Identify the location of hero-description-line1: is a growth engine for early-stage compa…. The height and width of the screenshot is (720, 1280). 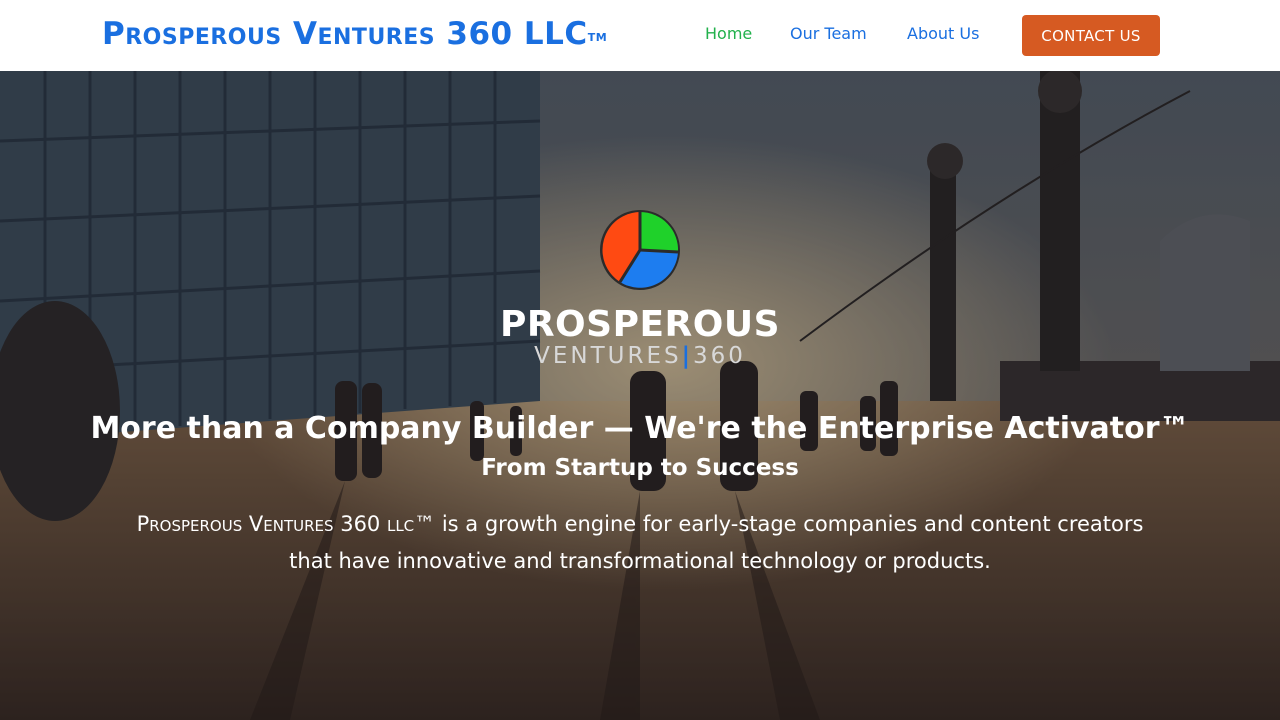
(789, 524).